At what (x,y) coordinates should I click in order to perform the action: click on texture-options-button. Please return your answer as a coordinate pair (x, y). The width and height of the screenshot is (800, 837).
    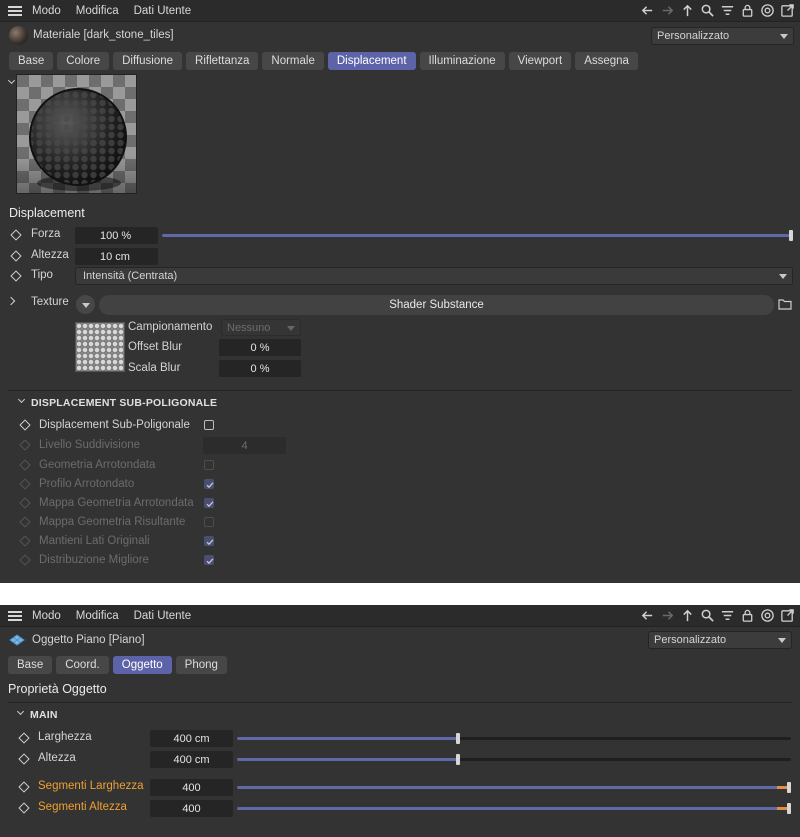
    Looking at the image, I should click on (85, 304).